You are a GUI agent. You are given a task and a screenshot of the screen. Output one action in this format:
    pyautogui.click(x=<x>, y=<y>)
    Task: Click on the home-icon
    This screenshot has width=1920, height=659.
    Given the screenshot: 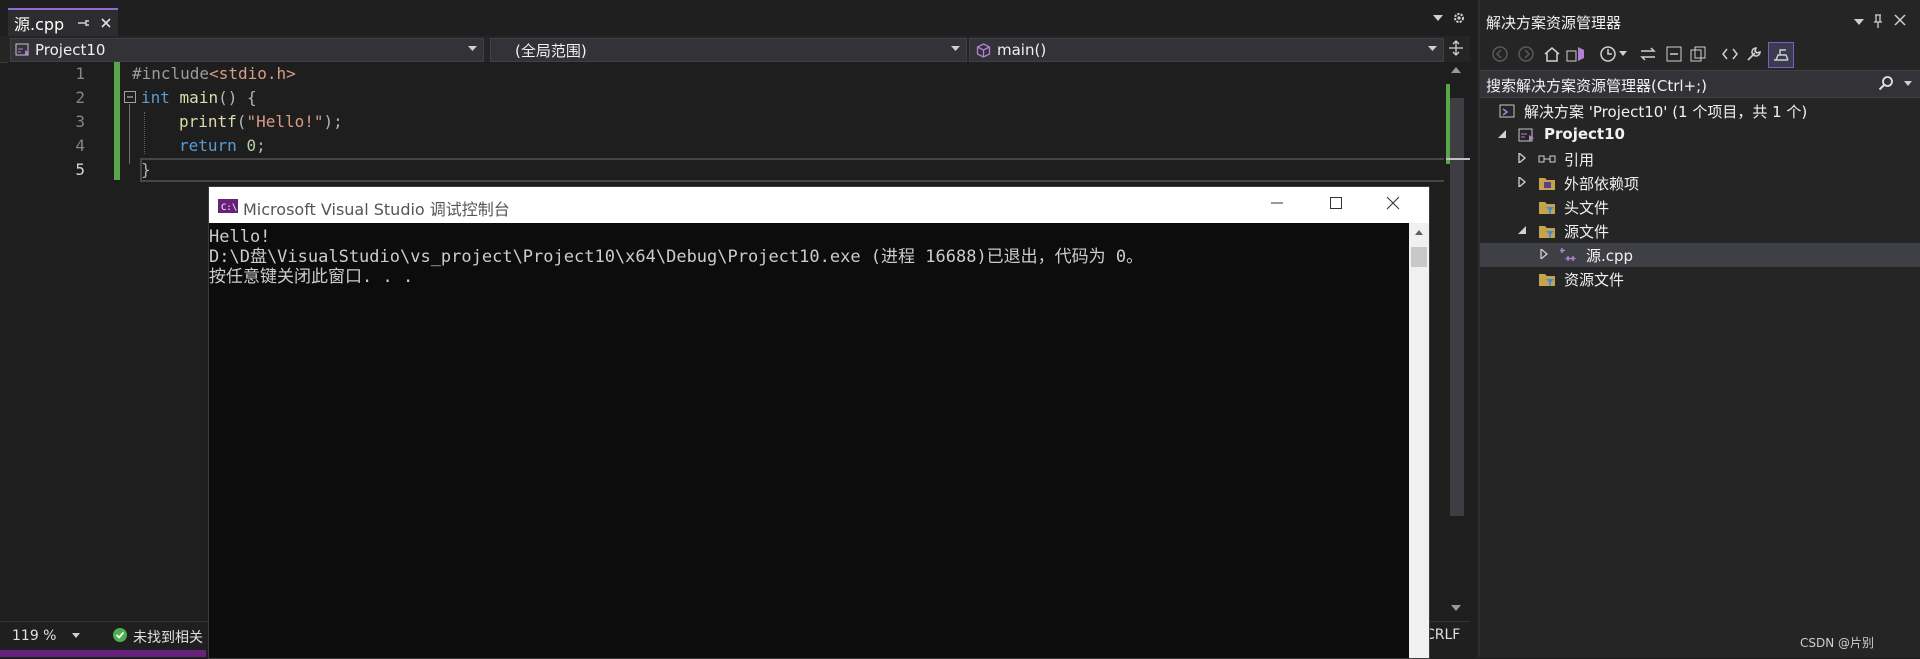 What is the action you would take?
    pyautogui.click(x=1552, y=54)
    